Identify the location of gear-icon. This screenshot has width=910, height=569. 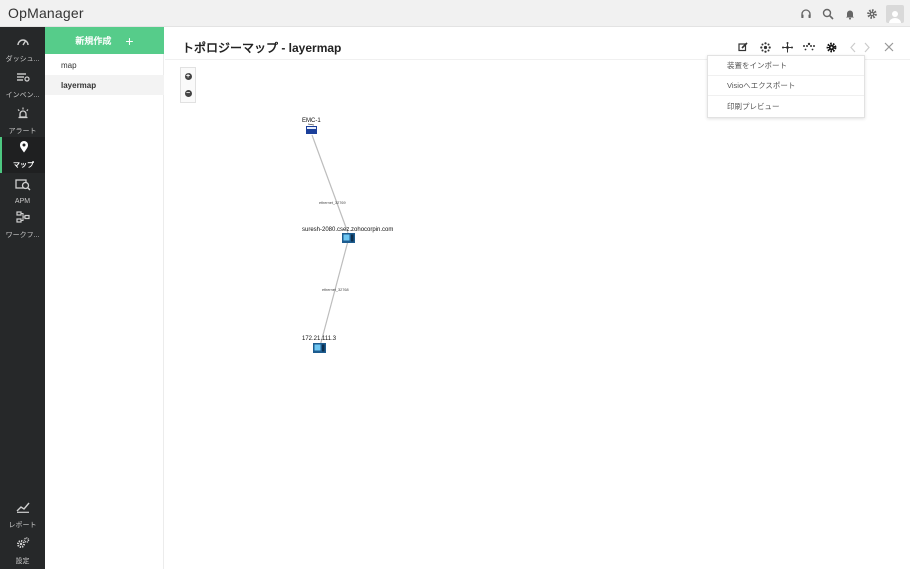
(872, 14).